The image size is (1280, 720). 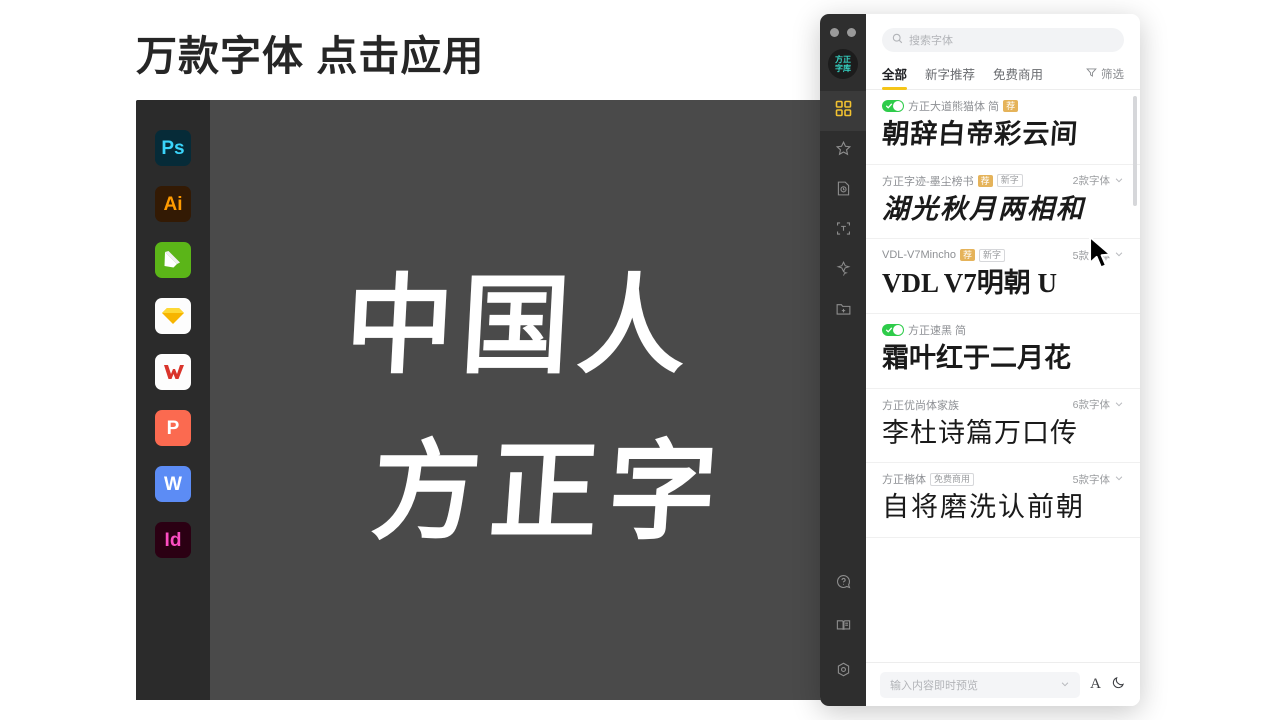 What do you see at coordinates (1003, 405) in the screenshot?
I see `font-meta: 方正优尚体家族 6款字体` at bounding box center [1003, 405].